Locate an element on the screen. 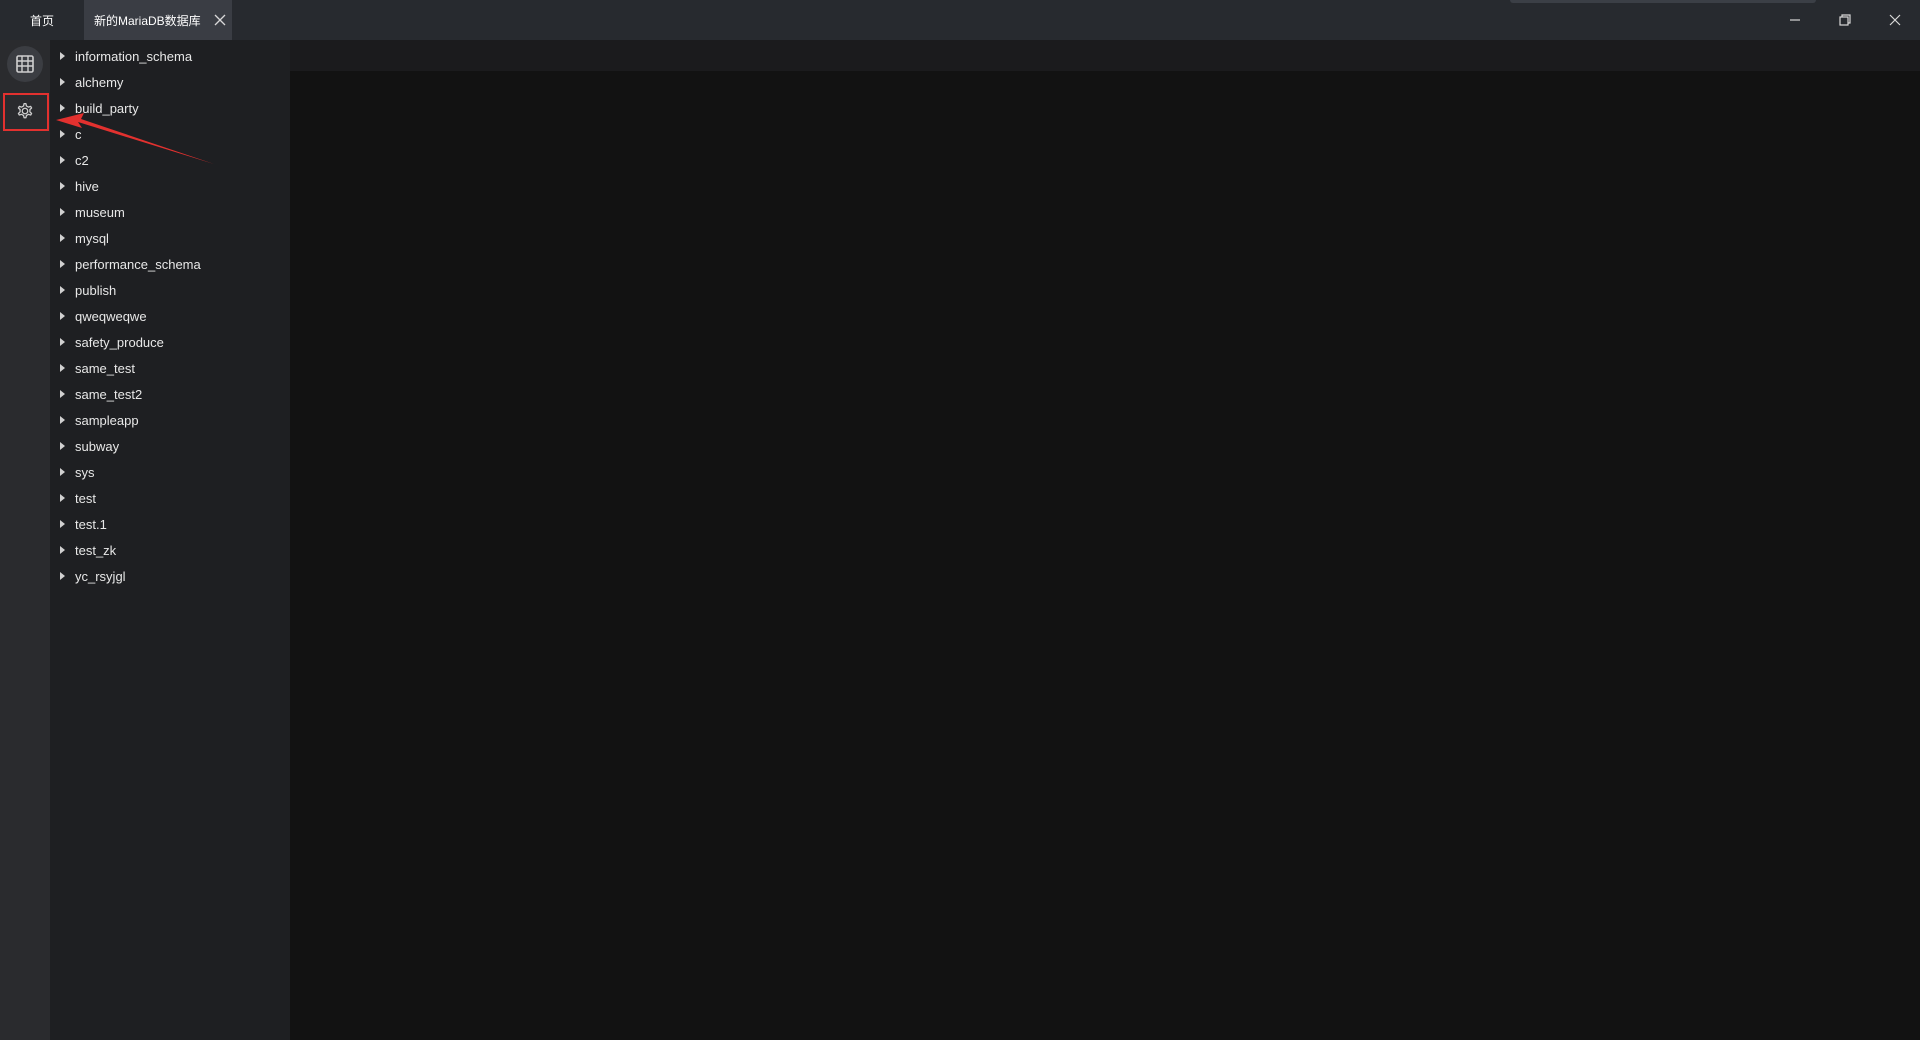 The width and height of the screenshot is (1920, 1040). tree-item-label: information_schema is located at coordinates (134, 56).